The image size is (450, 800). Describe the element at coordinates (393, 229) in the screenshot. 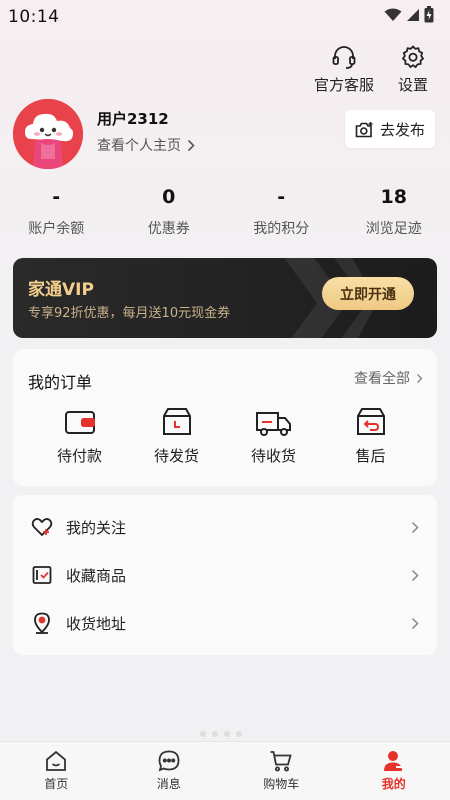

I see `stat-label: 浏览足迹` at that location.